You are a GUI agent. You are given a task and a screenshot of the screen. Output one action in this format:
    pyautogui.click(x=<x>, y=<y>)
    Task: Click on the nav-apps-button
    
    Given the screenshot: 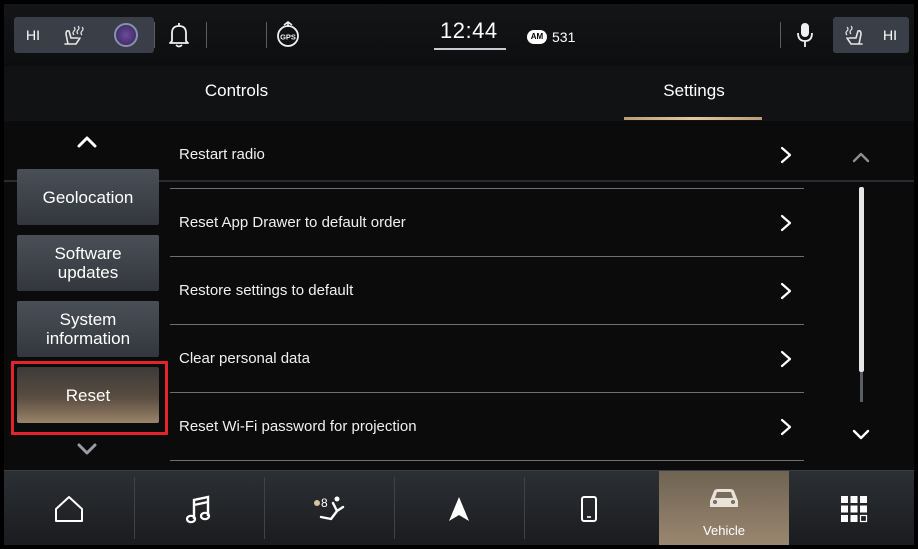 What is the action you would take?
    pyautogui.click(x=851, y=508)
    